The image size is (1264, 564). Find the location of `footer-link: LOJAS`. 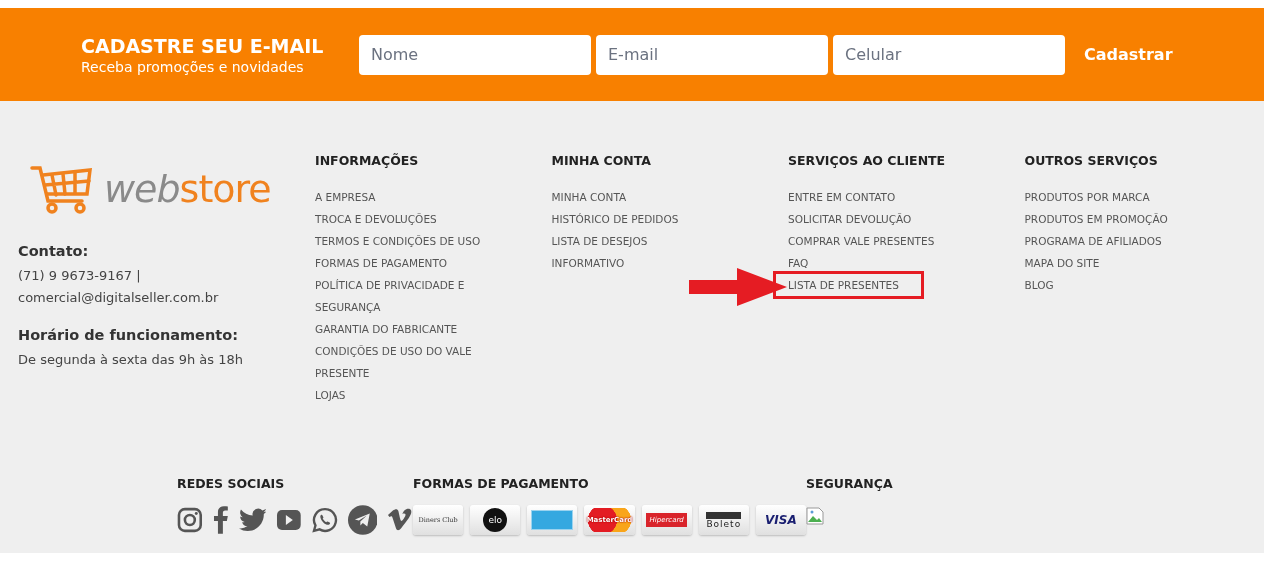

footer-link: LOJAS is located at coordinates (410, 395).